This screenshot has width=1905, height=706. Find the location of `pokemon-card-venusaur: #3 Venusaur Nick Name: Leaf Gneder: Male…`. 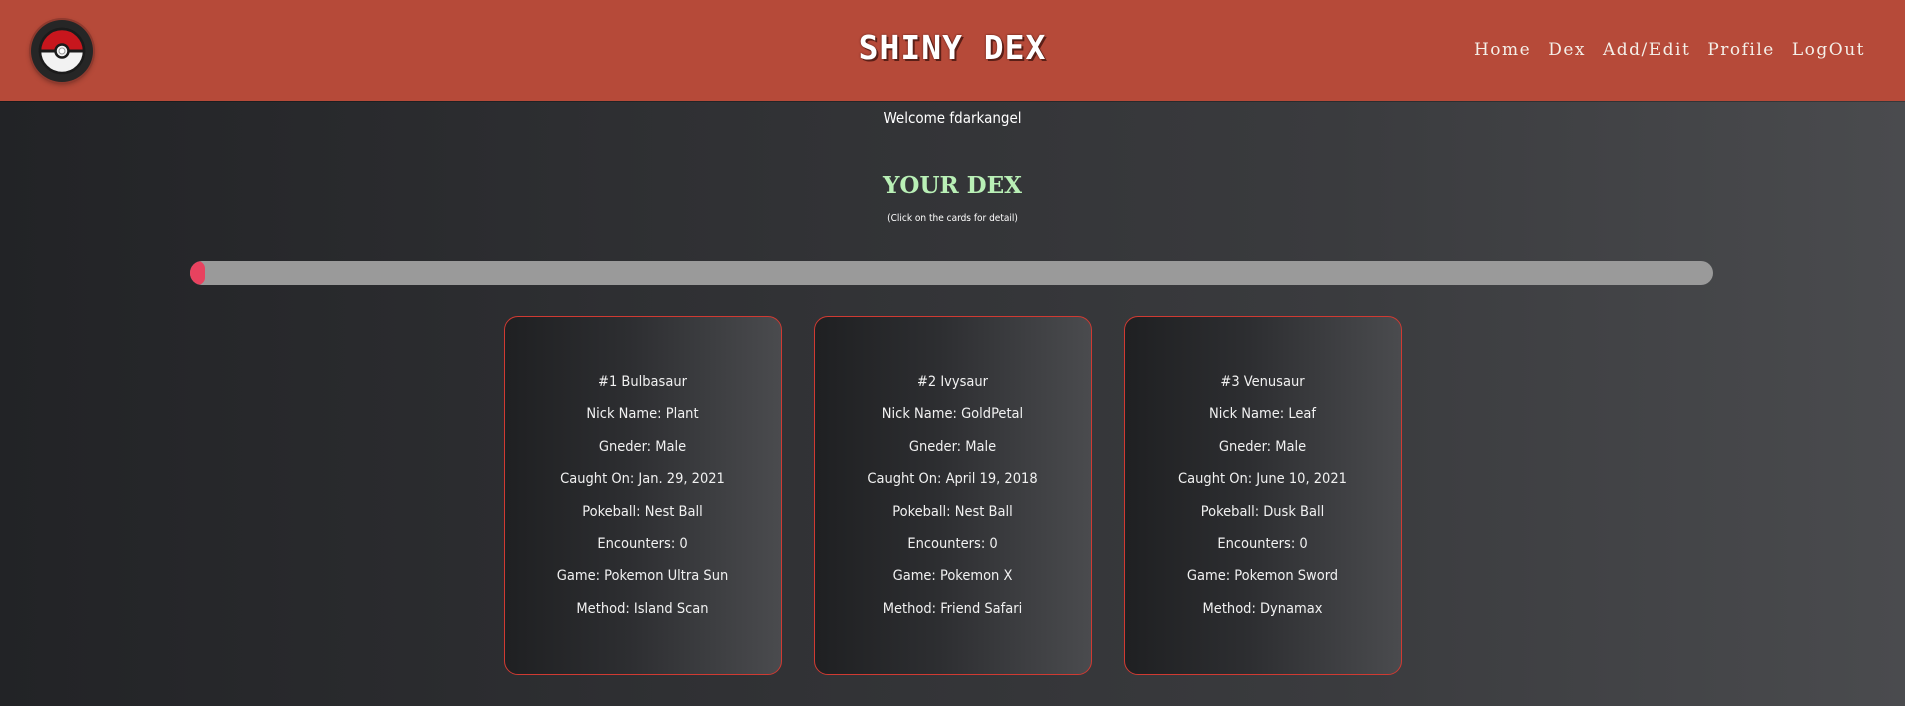

pokemon-card-venusaur: #3 Venusaur Nick Name: Leaf Gneder: Male… is located at coordinates (1262, 495).